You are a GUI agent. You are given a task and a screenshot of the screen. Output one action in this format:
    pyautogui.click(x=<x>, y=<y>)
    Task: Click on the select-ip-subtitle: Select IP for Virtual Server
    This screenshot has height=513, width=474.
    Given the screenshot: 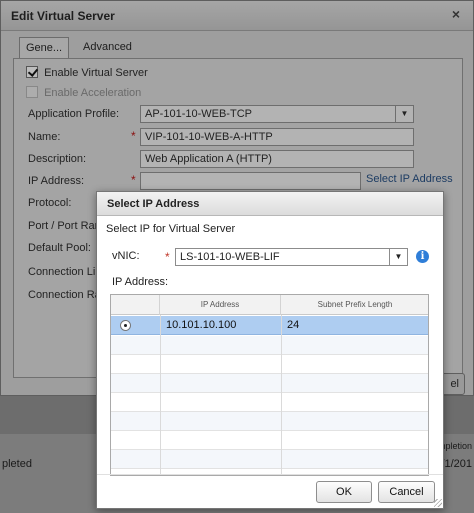 What is the action you would take?
    pyautogui.click(x=171, y=229)
    